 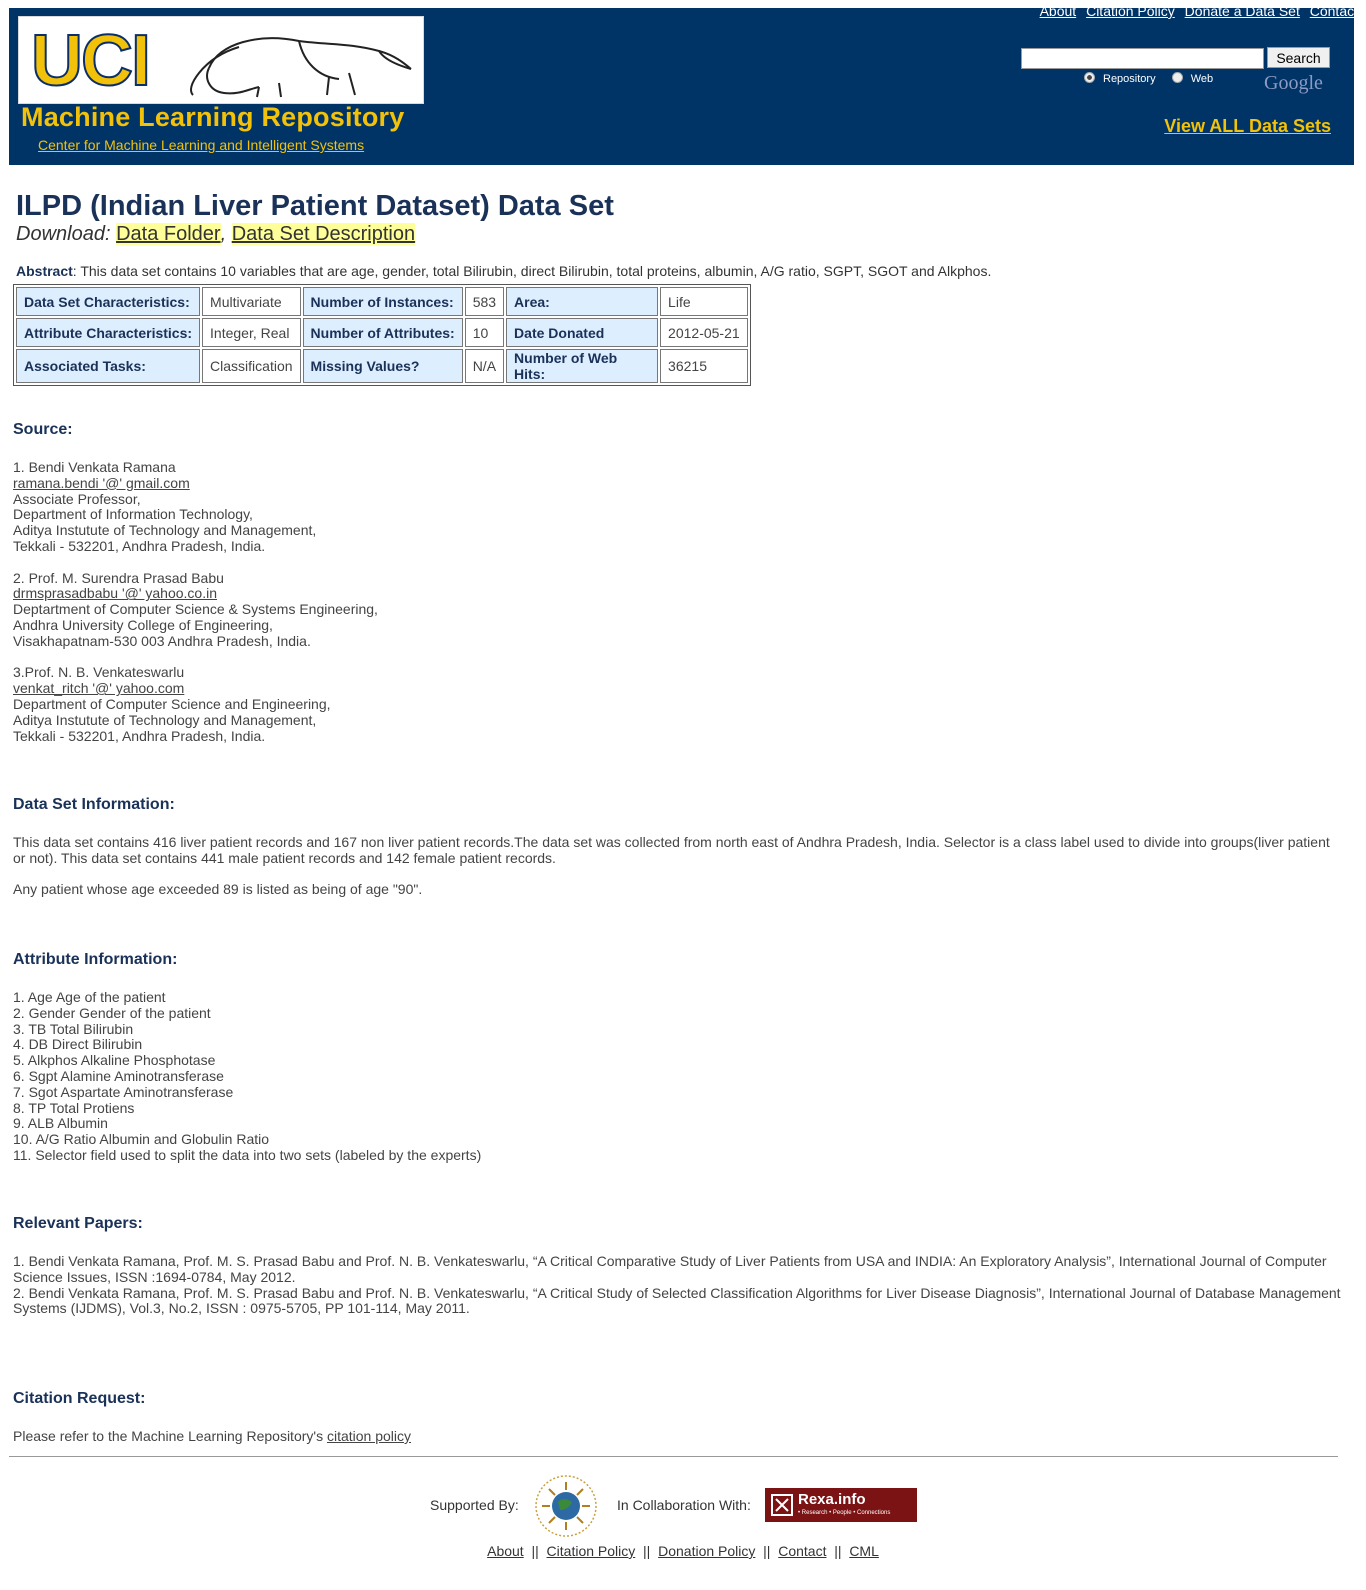 What do you see at coordinates (60, 1123) in the screenshot?
I see `list-item: 9. ALB Albumin` at bounding box center [60, 1123].